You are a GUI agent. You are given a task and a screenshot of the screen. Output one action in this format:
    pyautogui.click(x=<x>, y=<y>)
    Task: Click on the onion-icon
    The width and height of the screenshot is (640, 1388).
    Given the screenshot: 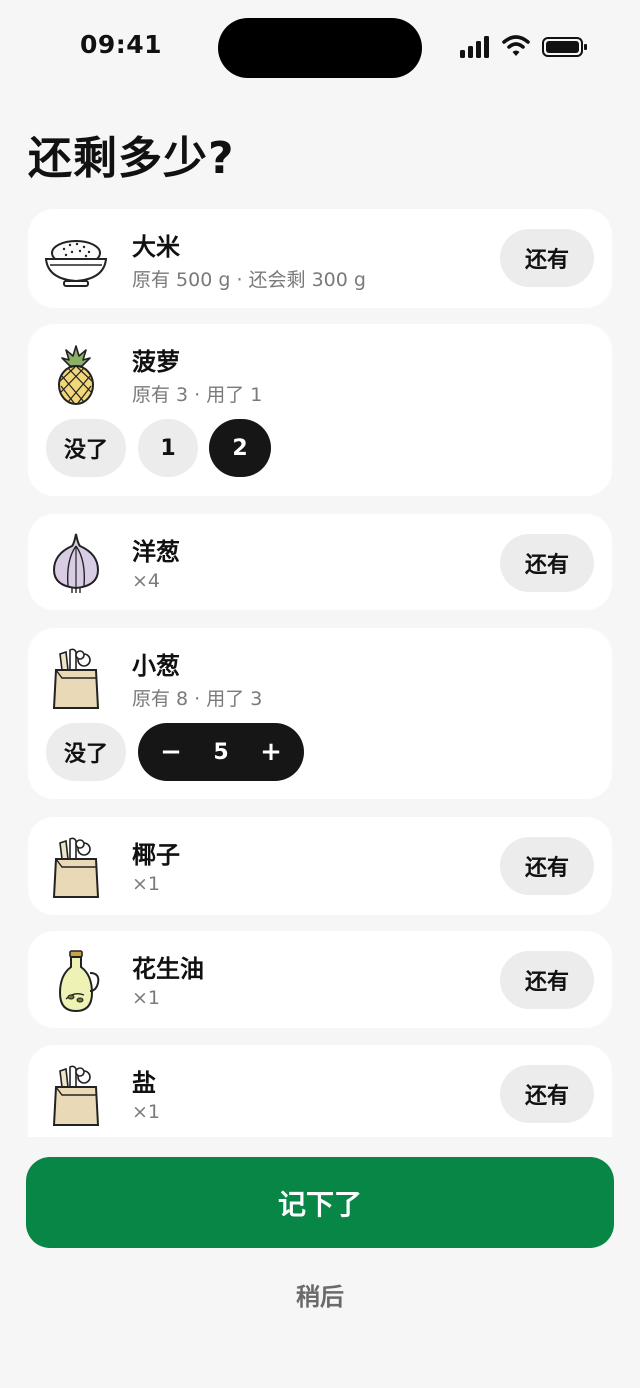 What is the action you would take?
    pyautogui.click(x=76, y=563)
    